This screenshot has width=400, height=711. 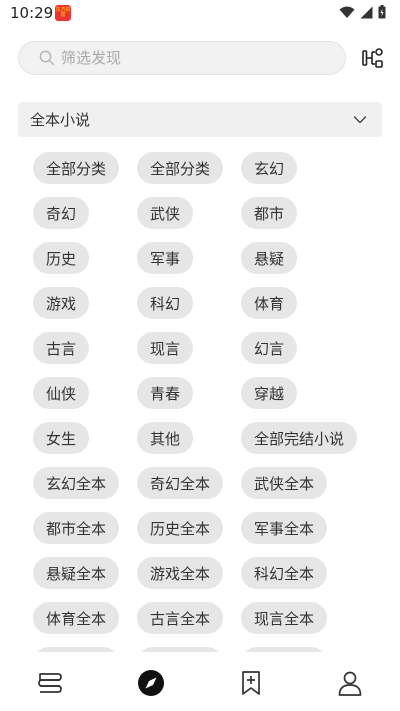 I want to click on tag-chip: 古言, so click(x=61, y=348).